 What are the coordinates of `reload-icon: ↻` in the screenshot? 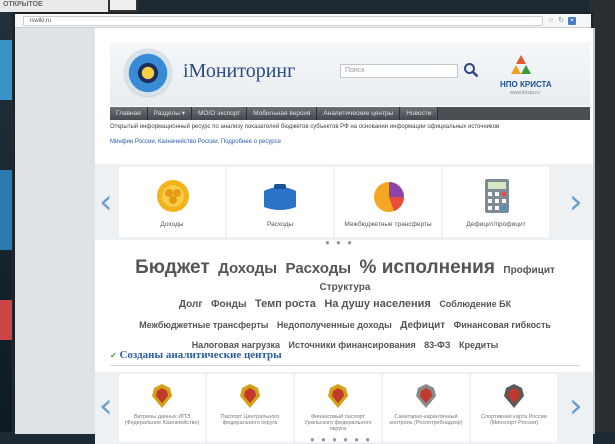 It's located at (561, 21).